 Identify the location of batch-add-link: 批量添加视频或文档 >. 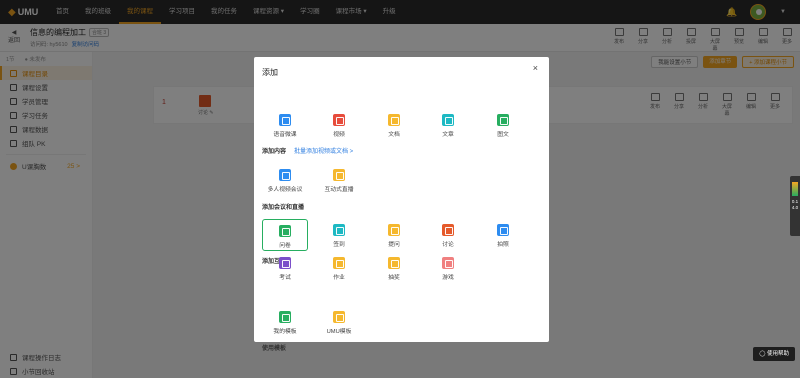
(323, 150).